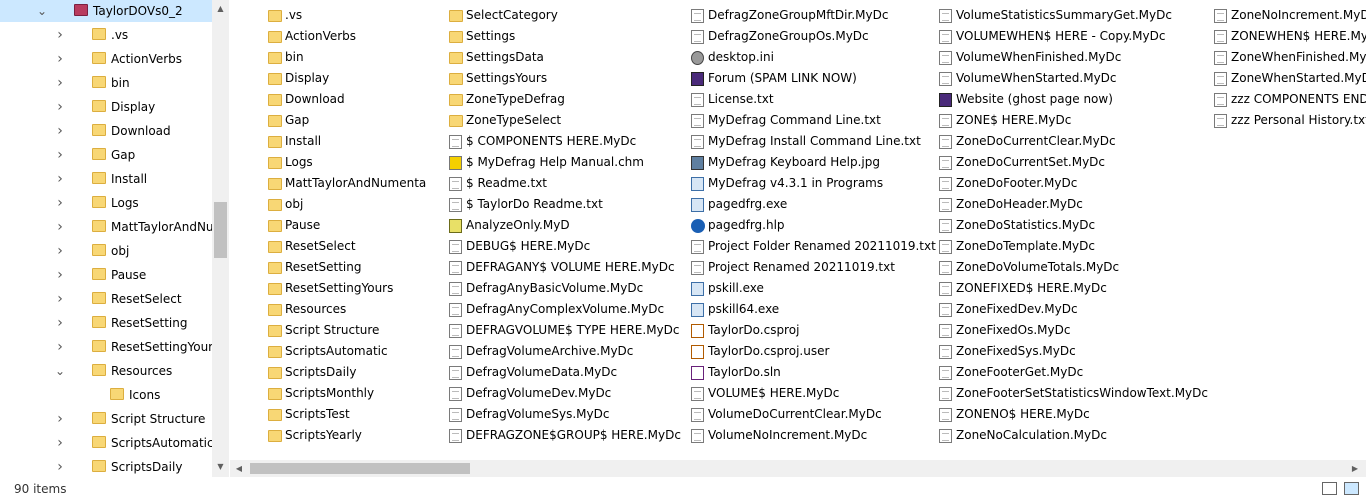 This screenshot has width=1366, height=500. I want to click on nav-item: › Install, so click(106, 179).